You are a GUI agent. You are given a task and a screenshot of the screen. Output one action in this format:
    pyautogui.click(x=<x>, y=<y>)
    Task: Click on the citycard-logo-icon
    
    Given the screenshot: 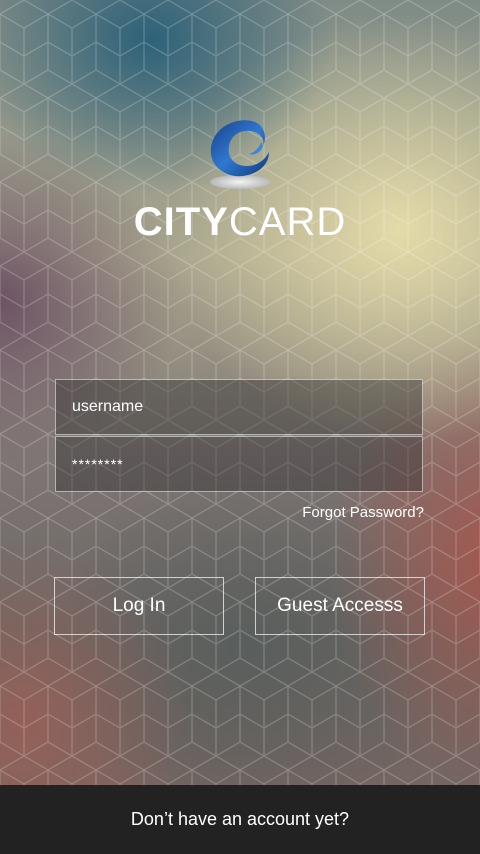 What is the action you would take?
    pyautogui.click(x=240, y=154)
    